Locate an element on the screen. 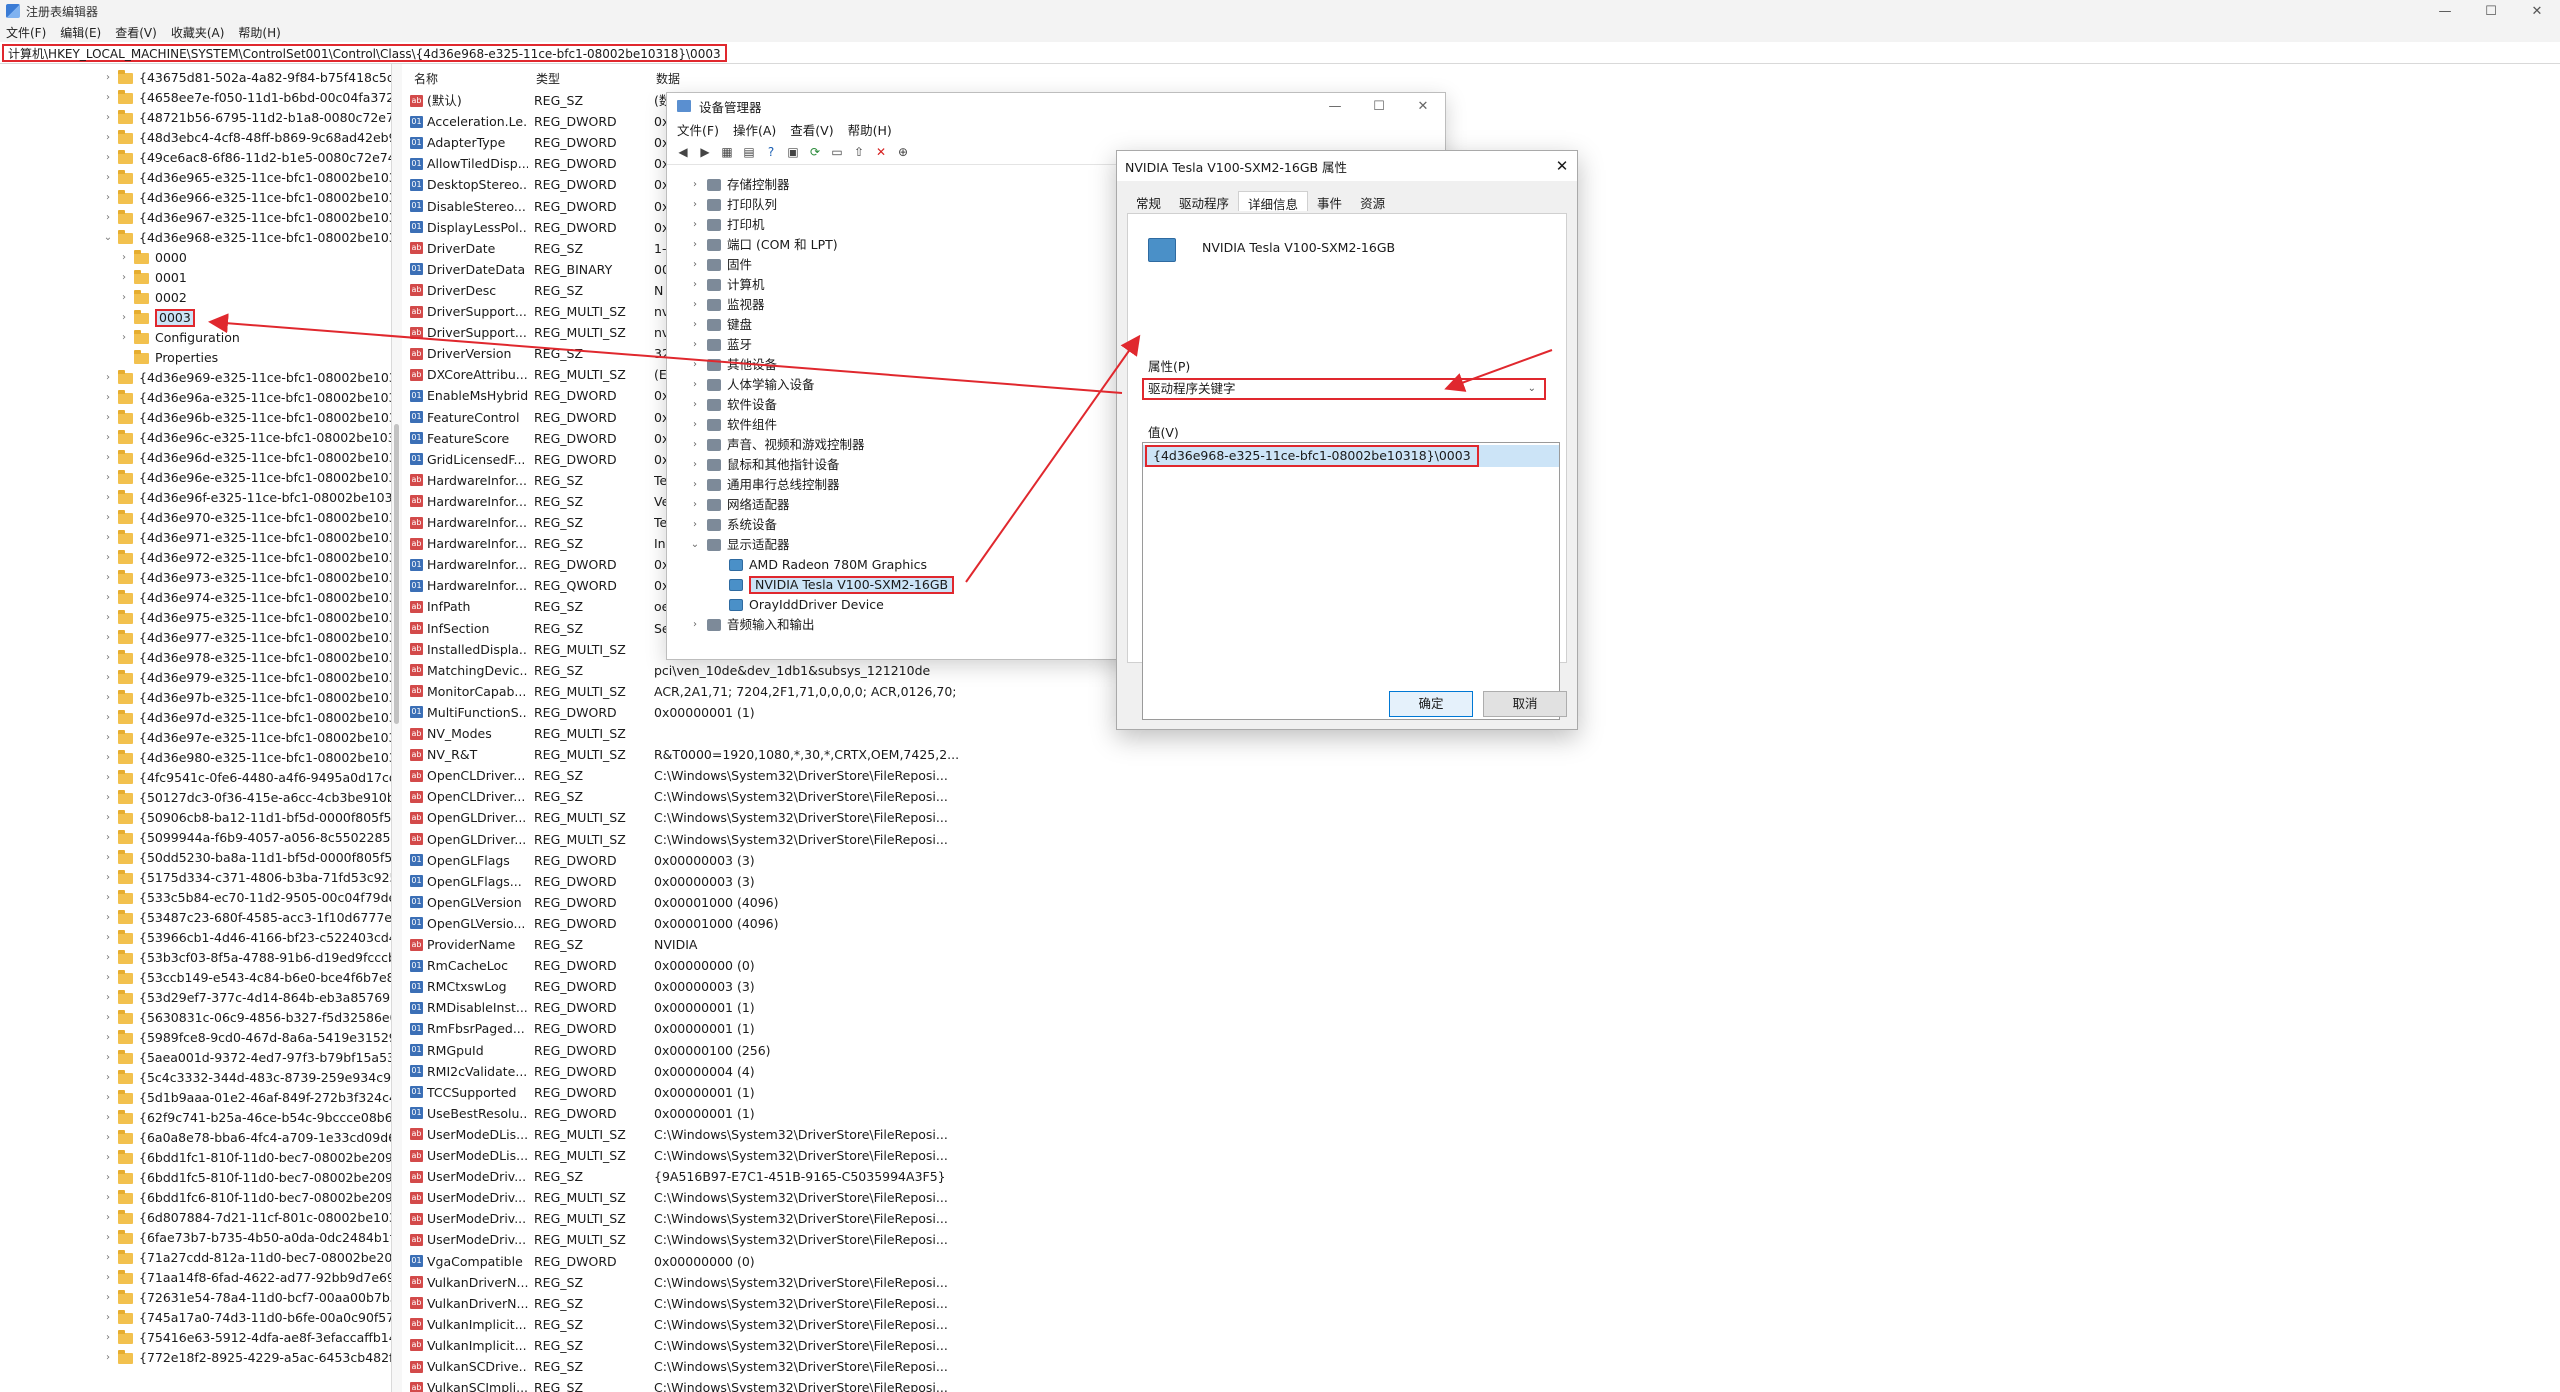 The height and width of the screenshot is (1392, 2560). tree-node: › 0000 is located at coordinates (152, 258).